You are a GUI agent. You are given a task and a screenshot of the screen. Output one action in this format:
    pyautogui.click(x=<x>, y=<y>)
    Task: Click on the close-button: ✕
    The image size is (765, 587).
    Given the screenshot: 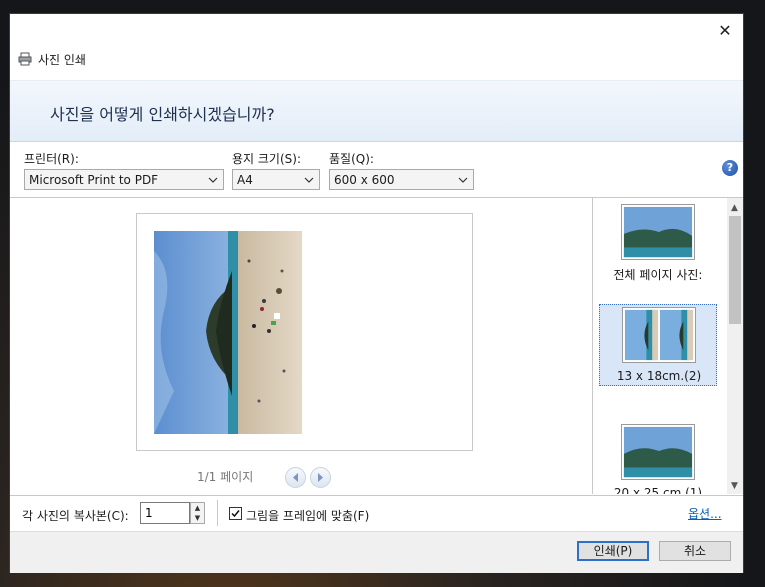 What is the action you would take?
    pyautogui.click(x=725, y=31)
    